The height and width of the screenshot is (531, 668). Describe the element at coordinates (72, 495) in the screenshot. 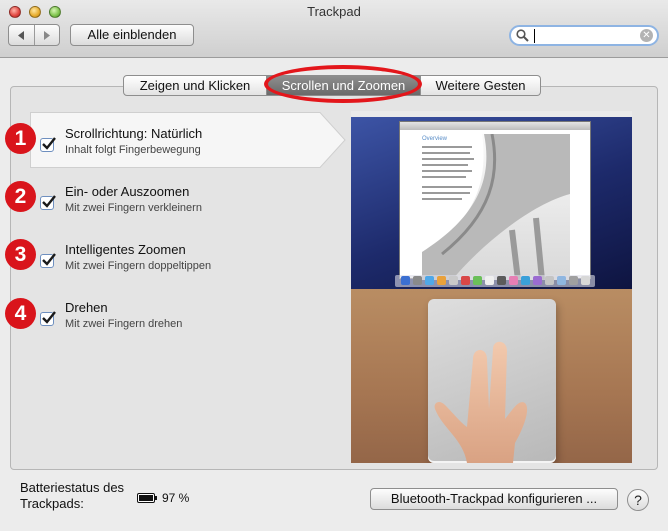

I see `battery-status-label: Batteriestatus des Trackpads:` at that location.